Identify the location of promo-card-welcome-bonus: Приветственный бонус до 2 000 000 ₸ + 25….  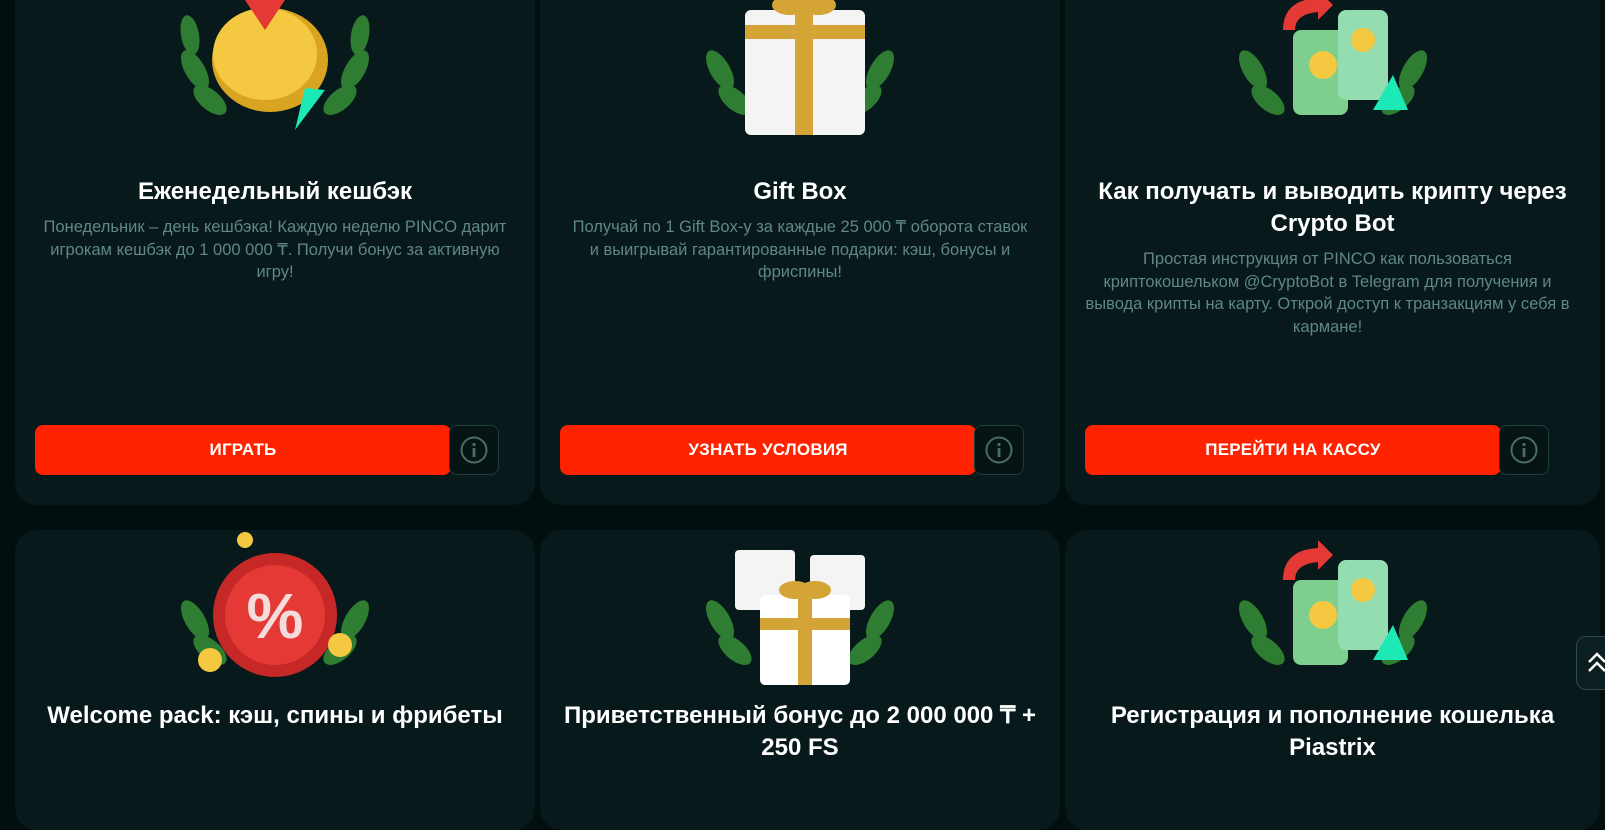
(800, 680).